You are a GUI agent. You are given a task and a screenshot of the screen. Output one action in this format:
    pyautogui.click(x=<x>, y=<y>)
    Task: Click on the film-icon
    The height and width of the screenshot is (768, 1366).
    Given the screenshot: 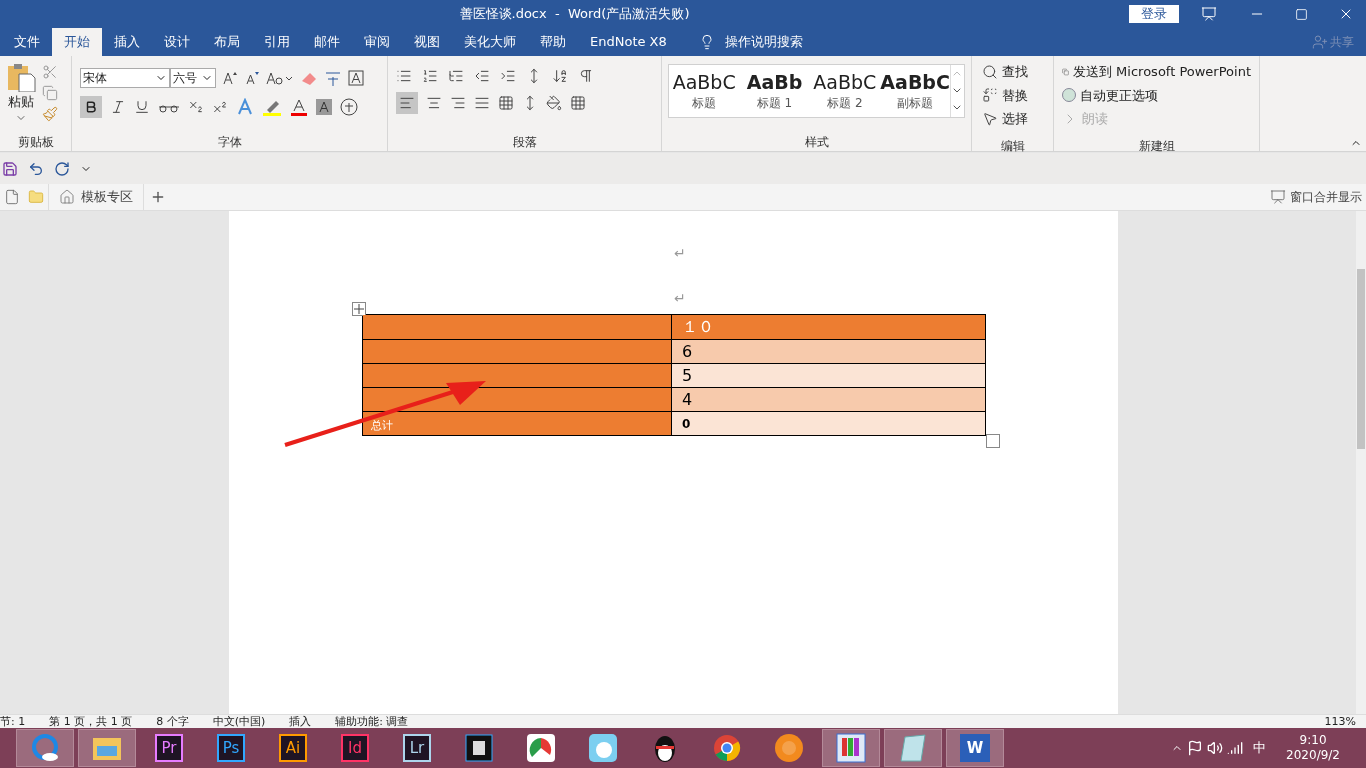 What is the action you would take?
    pyautogui.click(x=479, y=748)
    